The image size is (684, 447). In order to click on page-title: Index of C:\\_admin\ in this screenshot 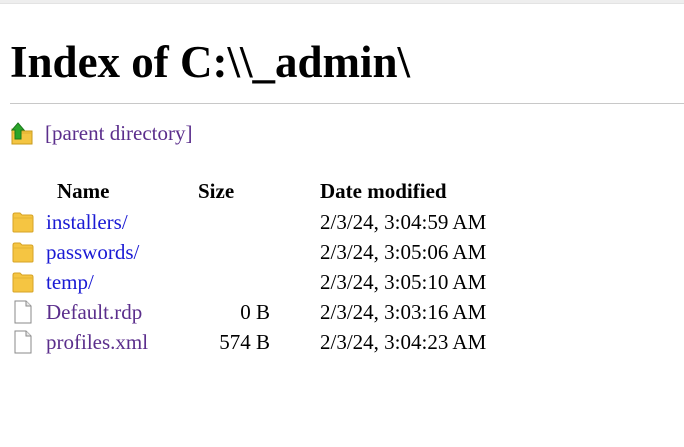, I will do `click(210, 62)`.